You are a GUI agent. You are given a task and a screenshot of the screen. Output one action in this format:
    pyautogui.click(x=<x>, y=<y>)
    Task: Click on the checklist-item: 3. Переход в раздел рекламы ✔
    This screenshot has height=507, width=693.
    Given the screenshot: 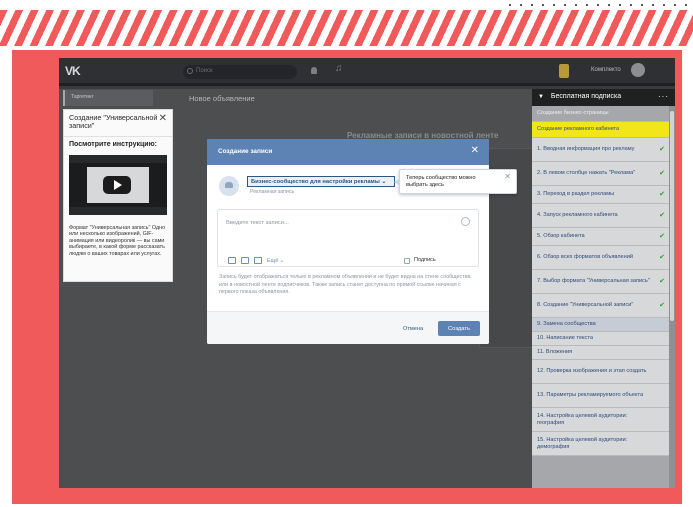 What is the action you would take?
    pyautogui.click(x=600, y=195)
    